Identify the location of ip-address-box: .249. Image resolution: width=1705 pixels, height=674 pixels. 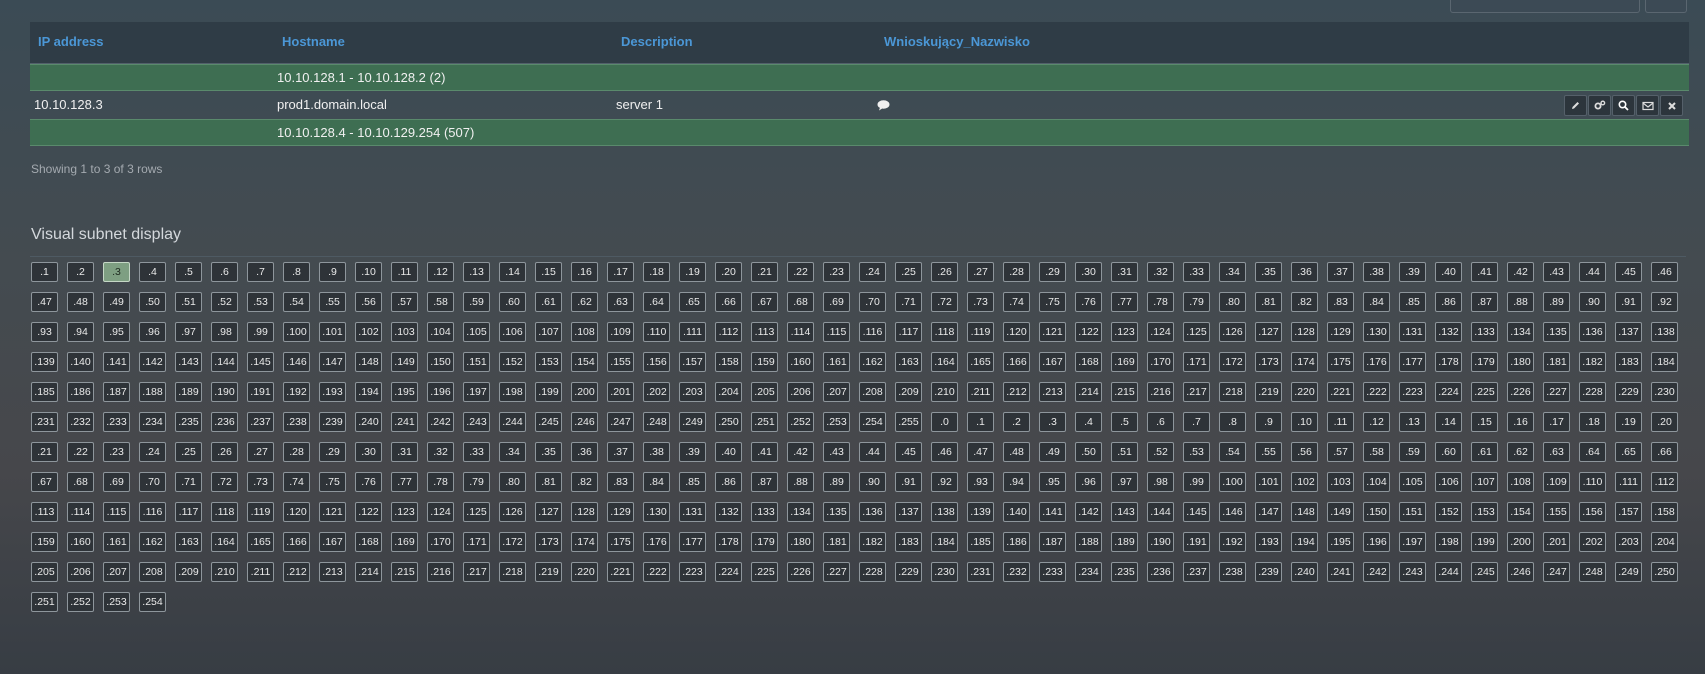
(692, 422).